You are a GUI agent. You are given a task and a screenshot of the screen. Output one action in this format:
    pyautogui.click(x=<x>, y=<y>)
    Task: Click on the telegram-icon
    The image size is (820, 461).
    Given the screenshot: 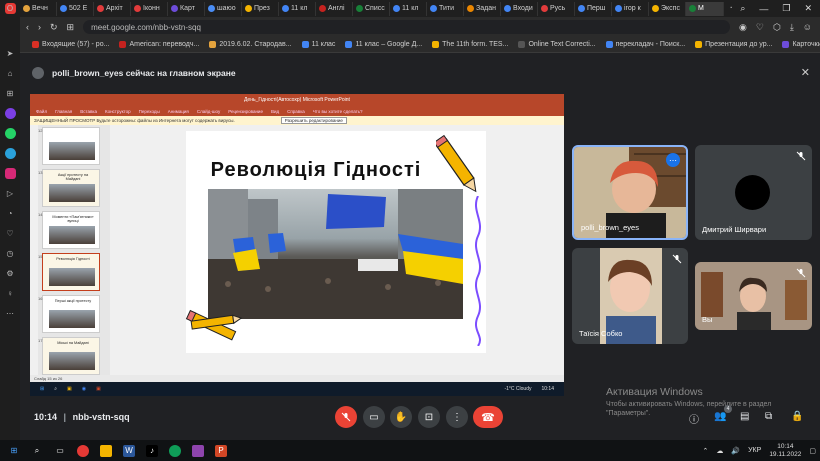 What is the action you would take?
    pyautogui.click(x=10, y=153)
    